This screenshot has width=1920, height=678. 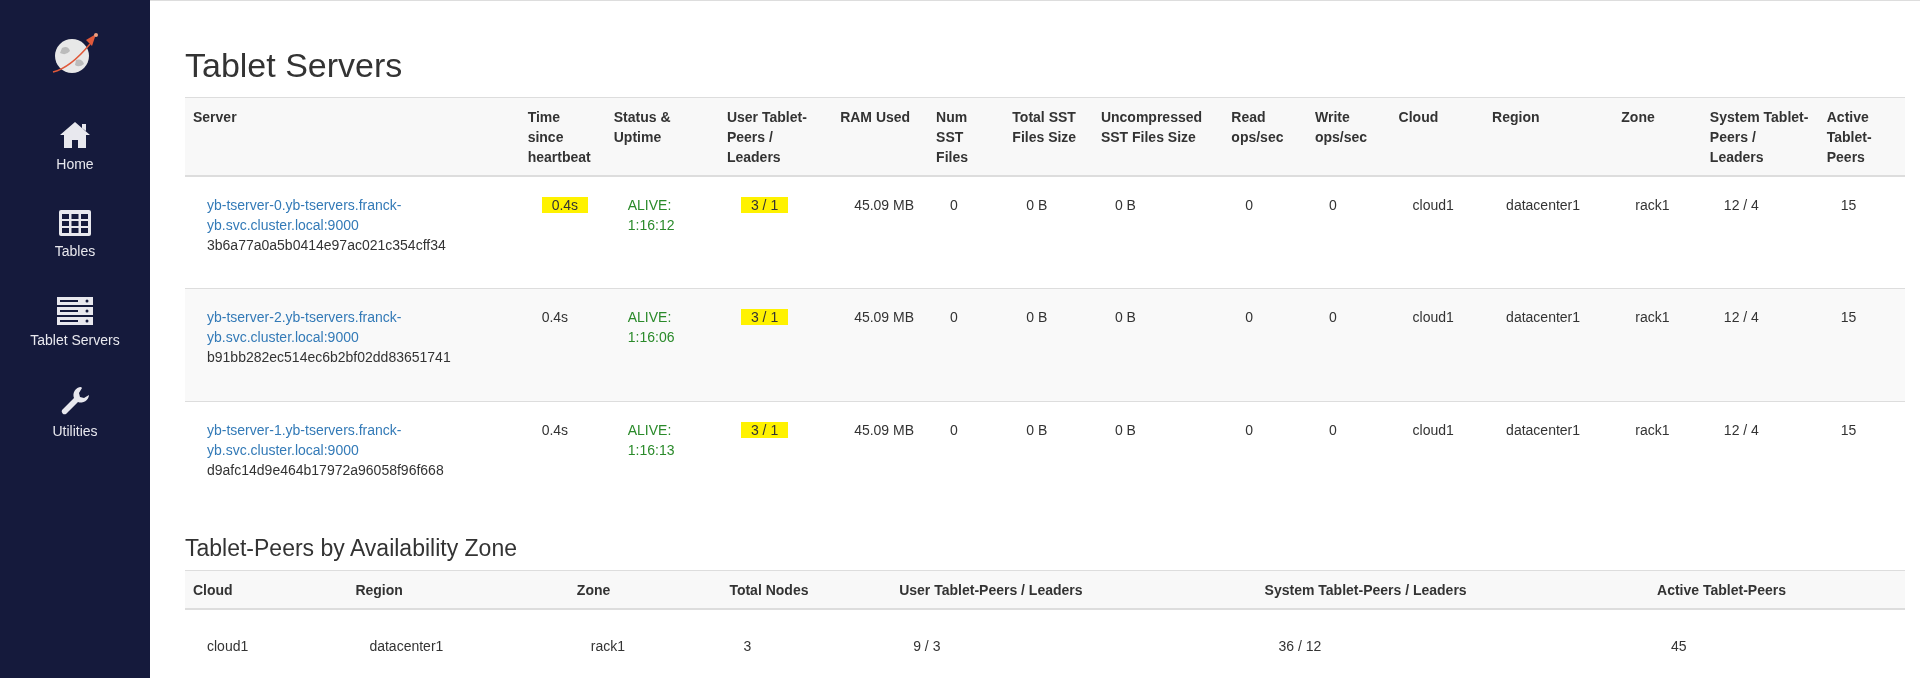 I want to click on sidebar-item: Home, so click(x=75, y=147).